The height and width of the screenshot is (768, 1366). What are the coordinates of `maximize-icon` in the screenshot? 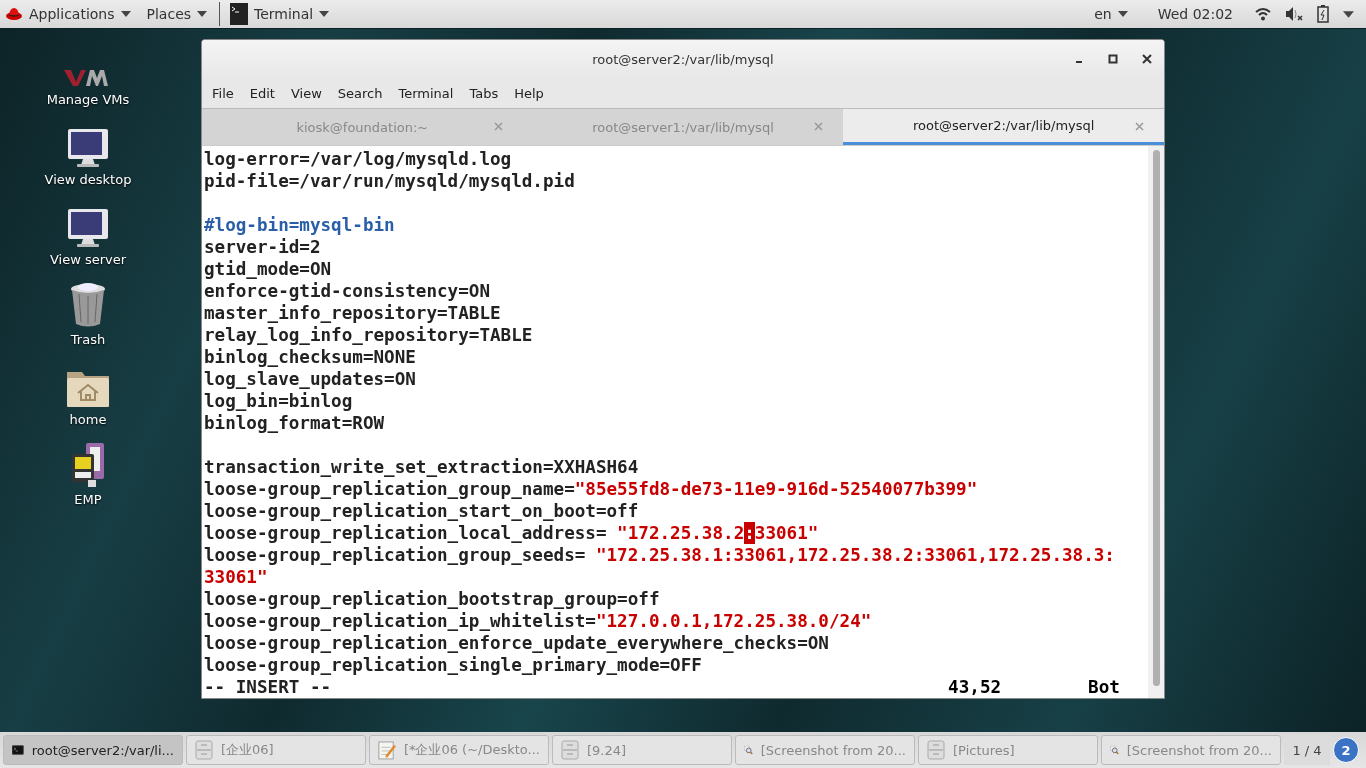 It's located at (1113, 59).